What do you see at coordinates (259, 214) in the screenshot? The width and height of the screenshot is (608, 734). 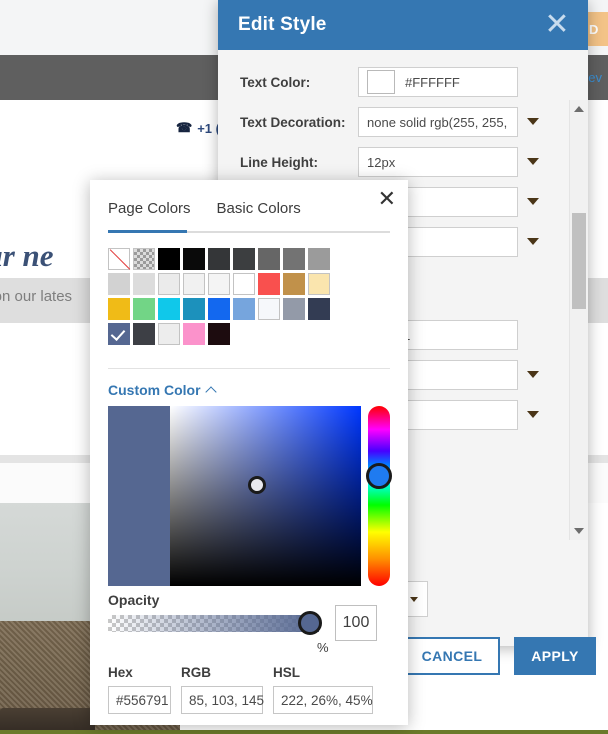 I see `tab-basic-colors: Basic Colors` at bounding box center [259, 214].